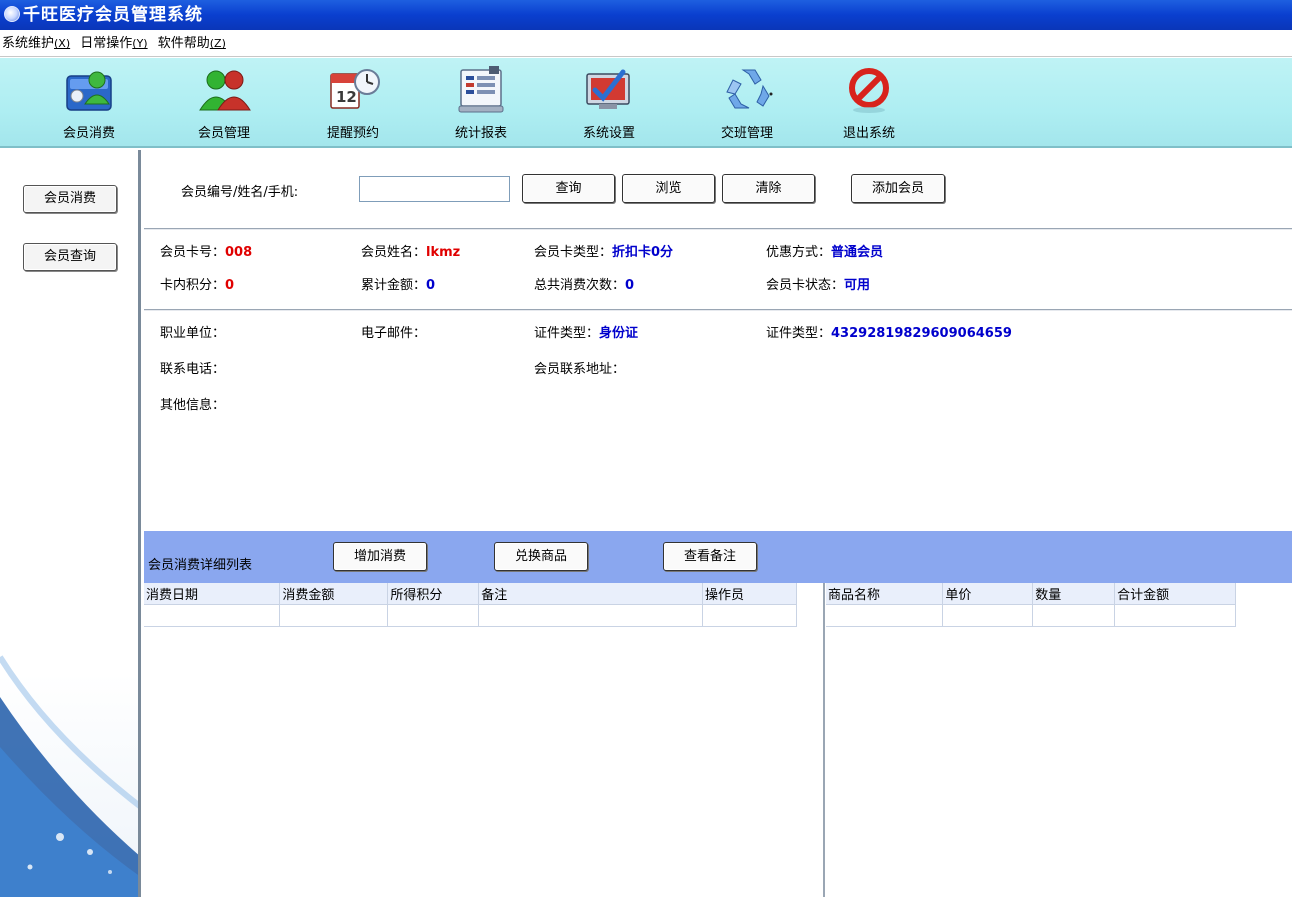 The width and height of the screenshot is (1292, 897). I want to click on total-value: 0, so click(431, 285).